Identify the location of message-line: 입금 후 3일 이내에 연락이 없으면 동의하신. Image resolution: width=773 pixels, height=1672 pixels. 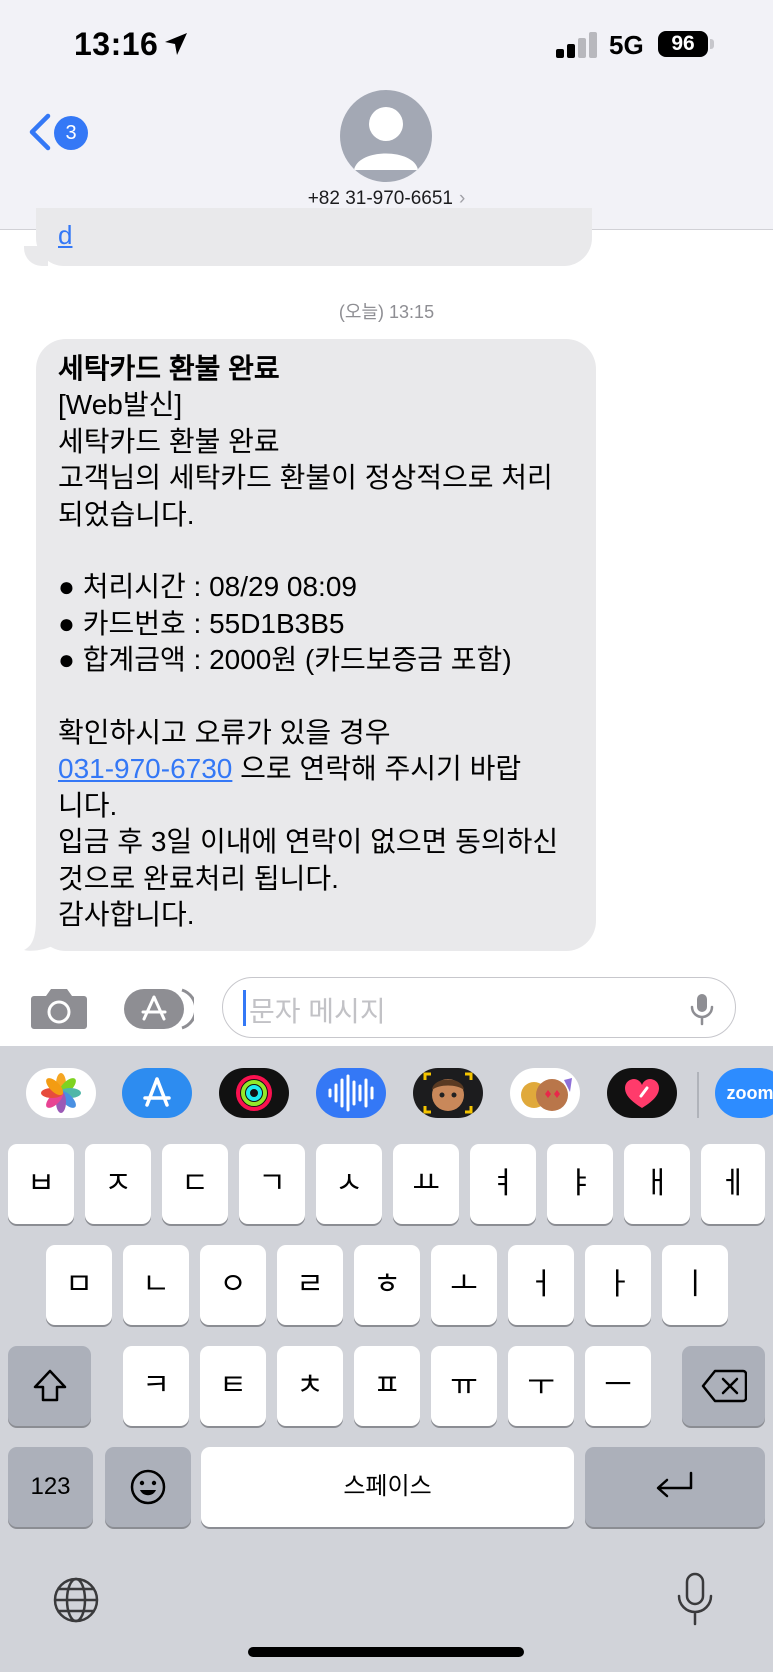
(308, 841).